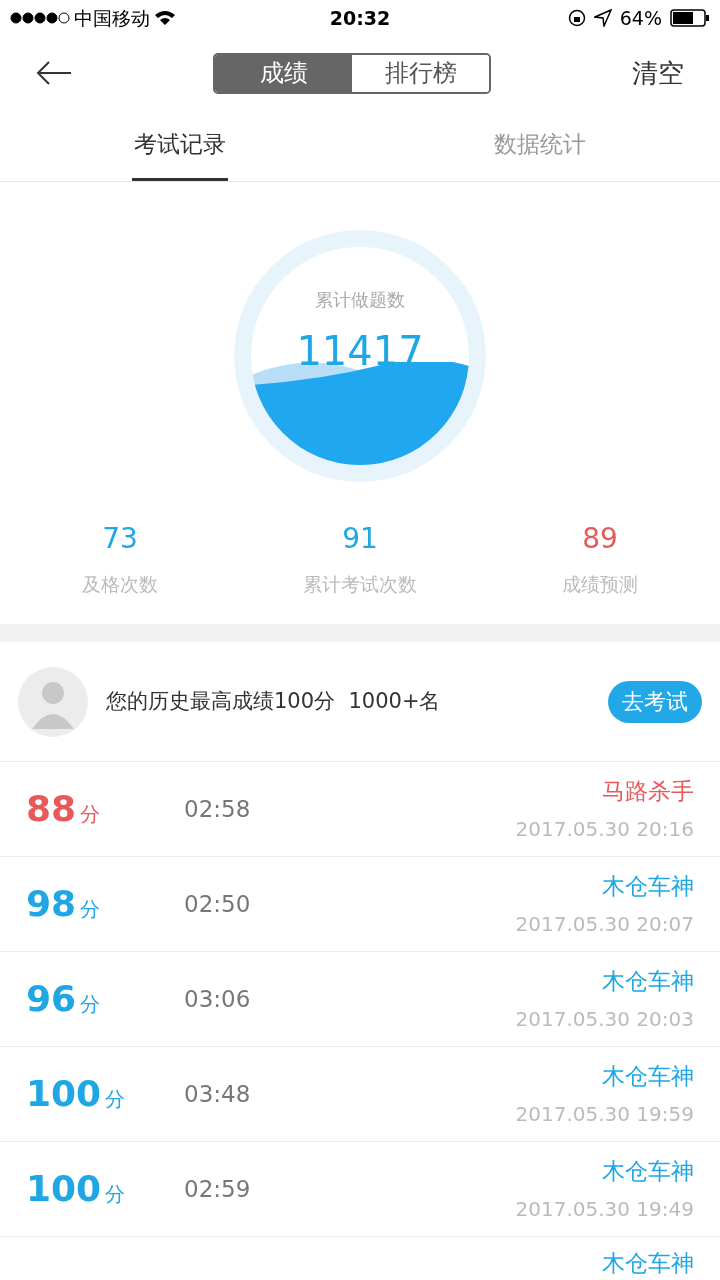  Describe the element at coordinates (218, 904) in the screenshot. I see `duration: 02:50` at that location.